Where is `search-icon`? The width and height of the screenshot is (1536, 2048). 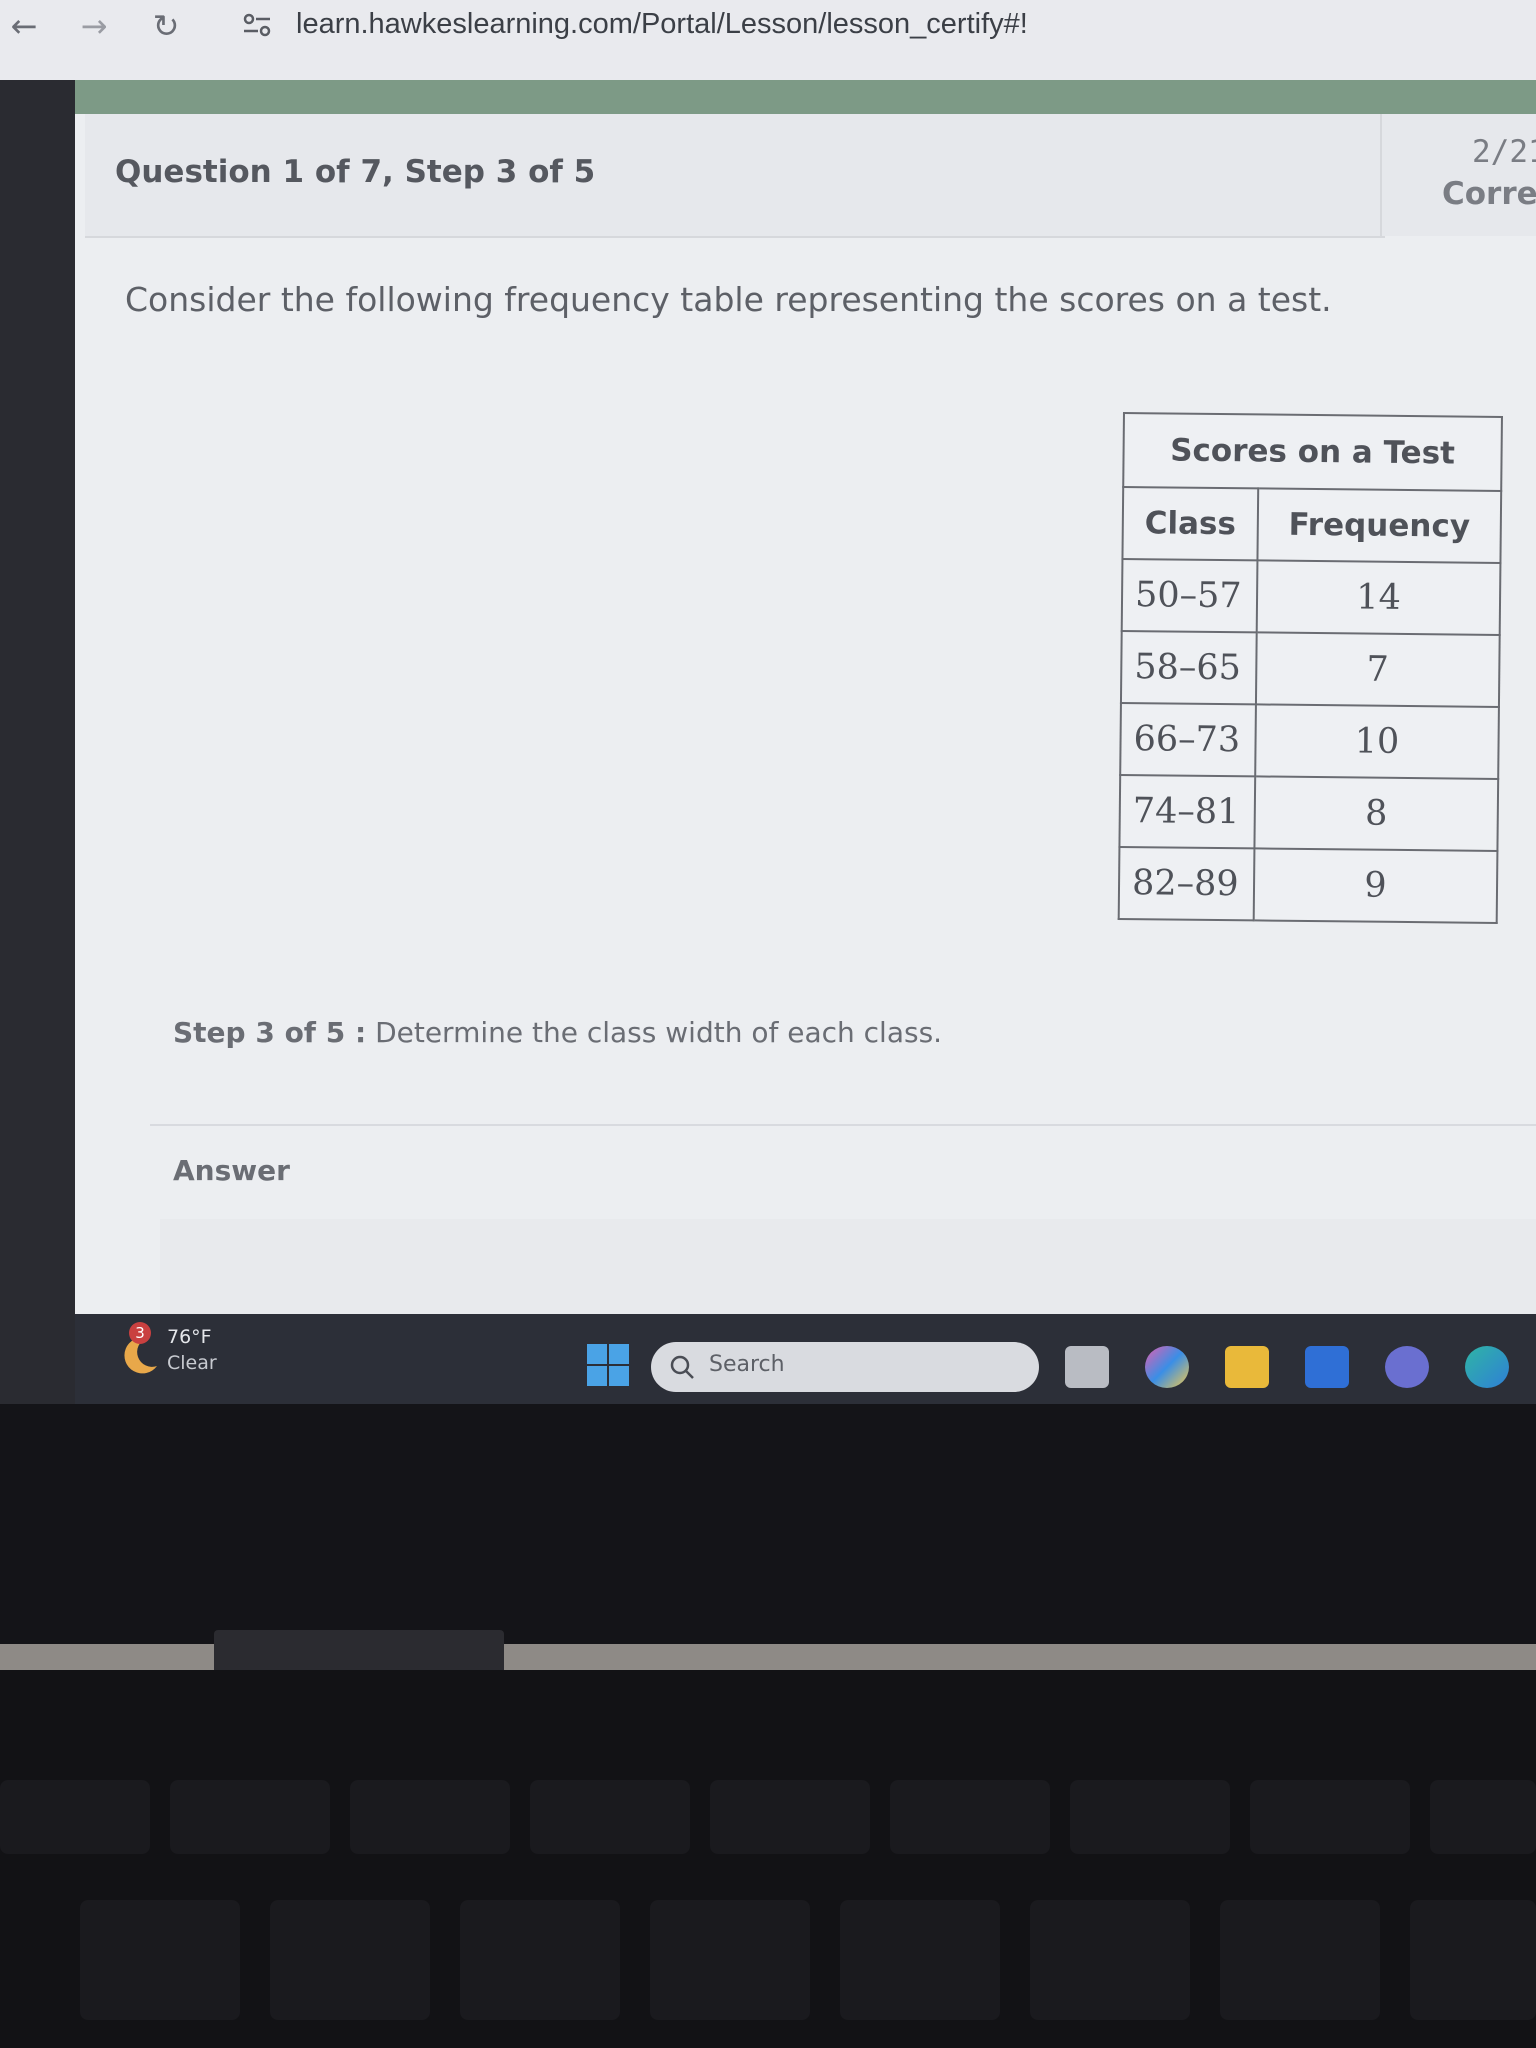
search-icon is located at coordinates (682, 1367).